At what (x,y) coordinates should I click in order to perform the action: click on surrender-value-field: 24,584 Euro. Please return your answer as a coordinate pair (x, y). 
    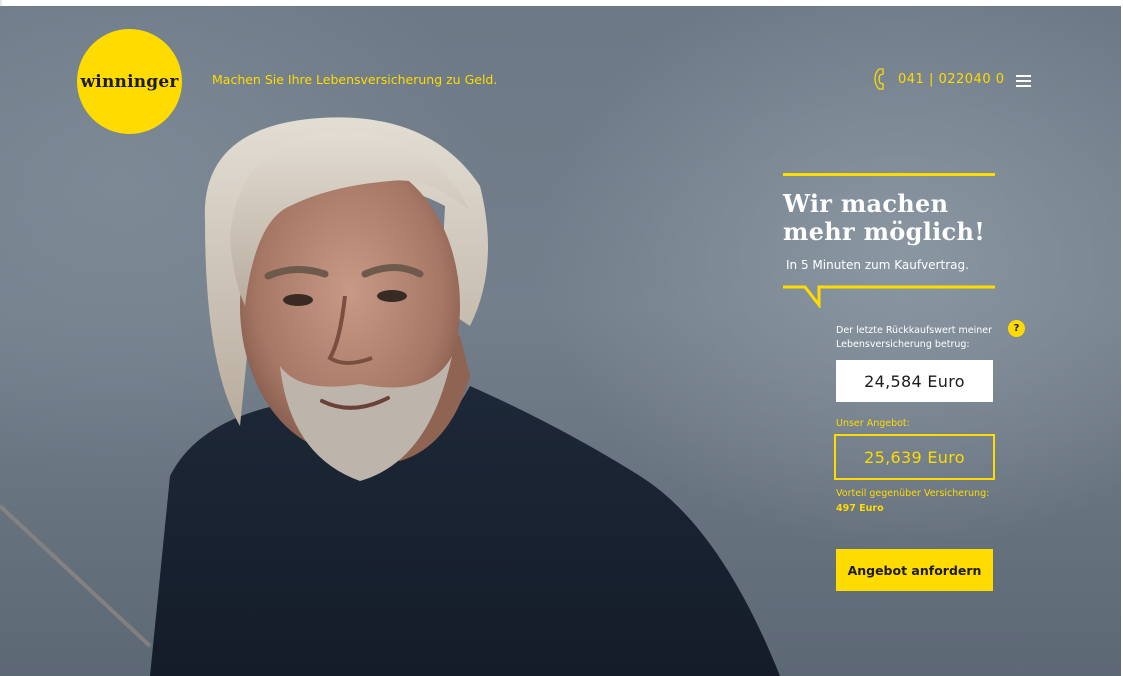
    Looking at the image, I should click on (914, 381).